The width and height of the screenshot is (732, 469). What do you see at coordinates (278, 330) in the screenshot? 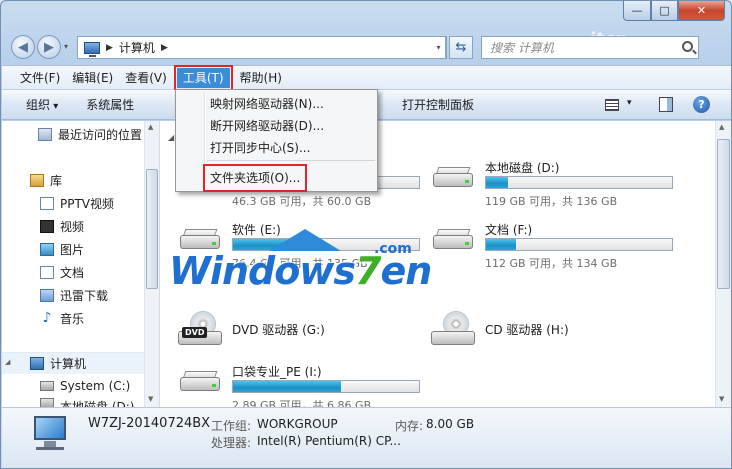
I see `drive-name: DVD 驱动器 (G:)` at bounding box center [278, 330].